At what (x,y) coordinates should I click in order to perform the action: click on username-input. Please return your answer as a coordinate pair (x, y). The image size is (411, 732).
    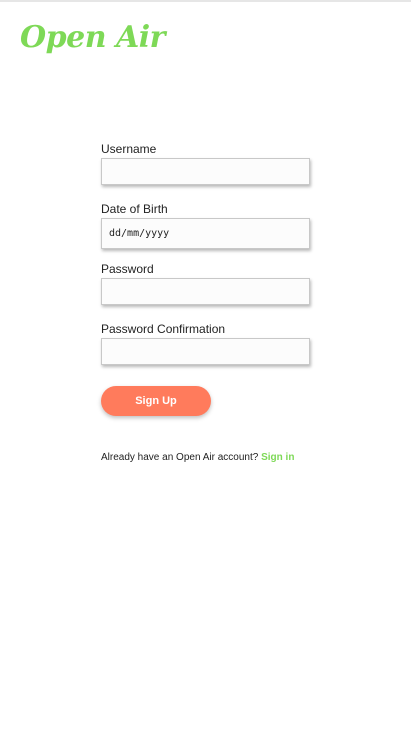
    Looking at the image, I should click on (205, 171).